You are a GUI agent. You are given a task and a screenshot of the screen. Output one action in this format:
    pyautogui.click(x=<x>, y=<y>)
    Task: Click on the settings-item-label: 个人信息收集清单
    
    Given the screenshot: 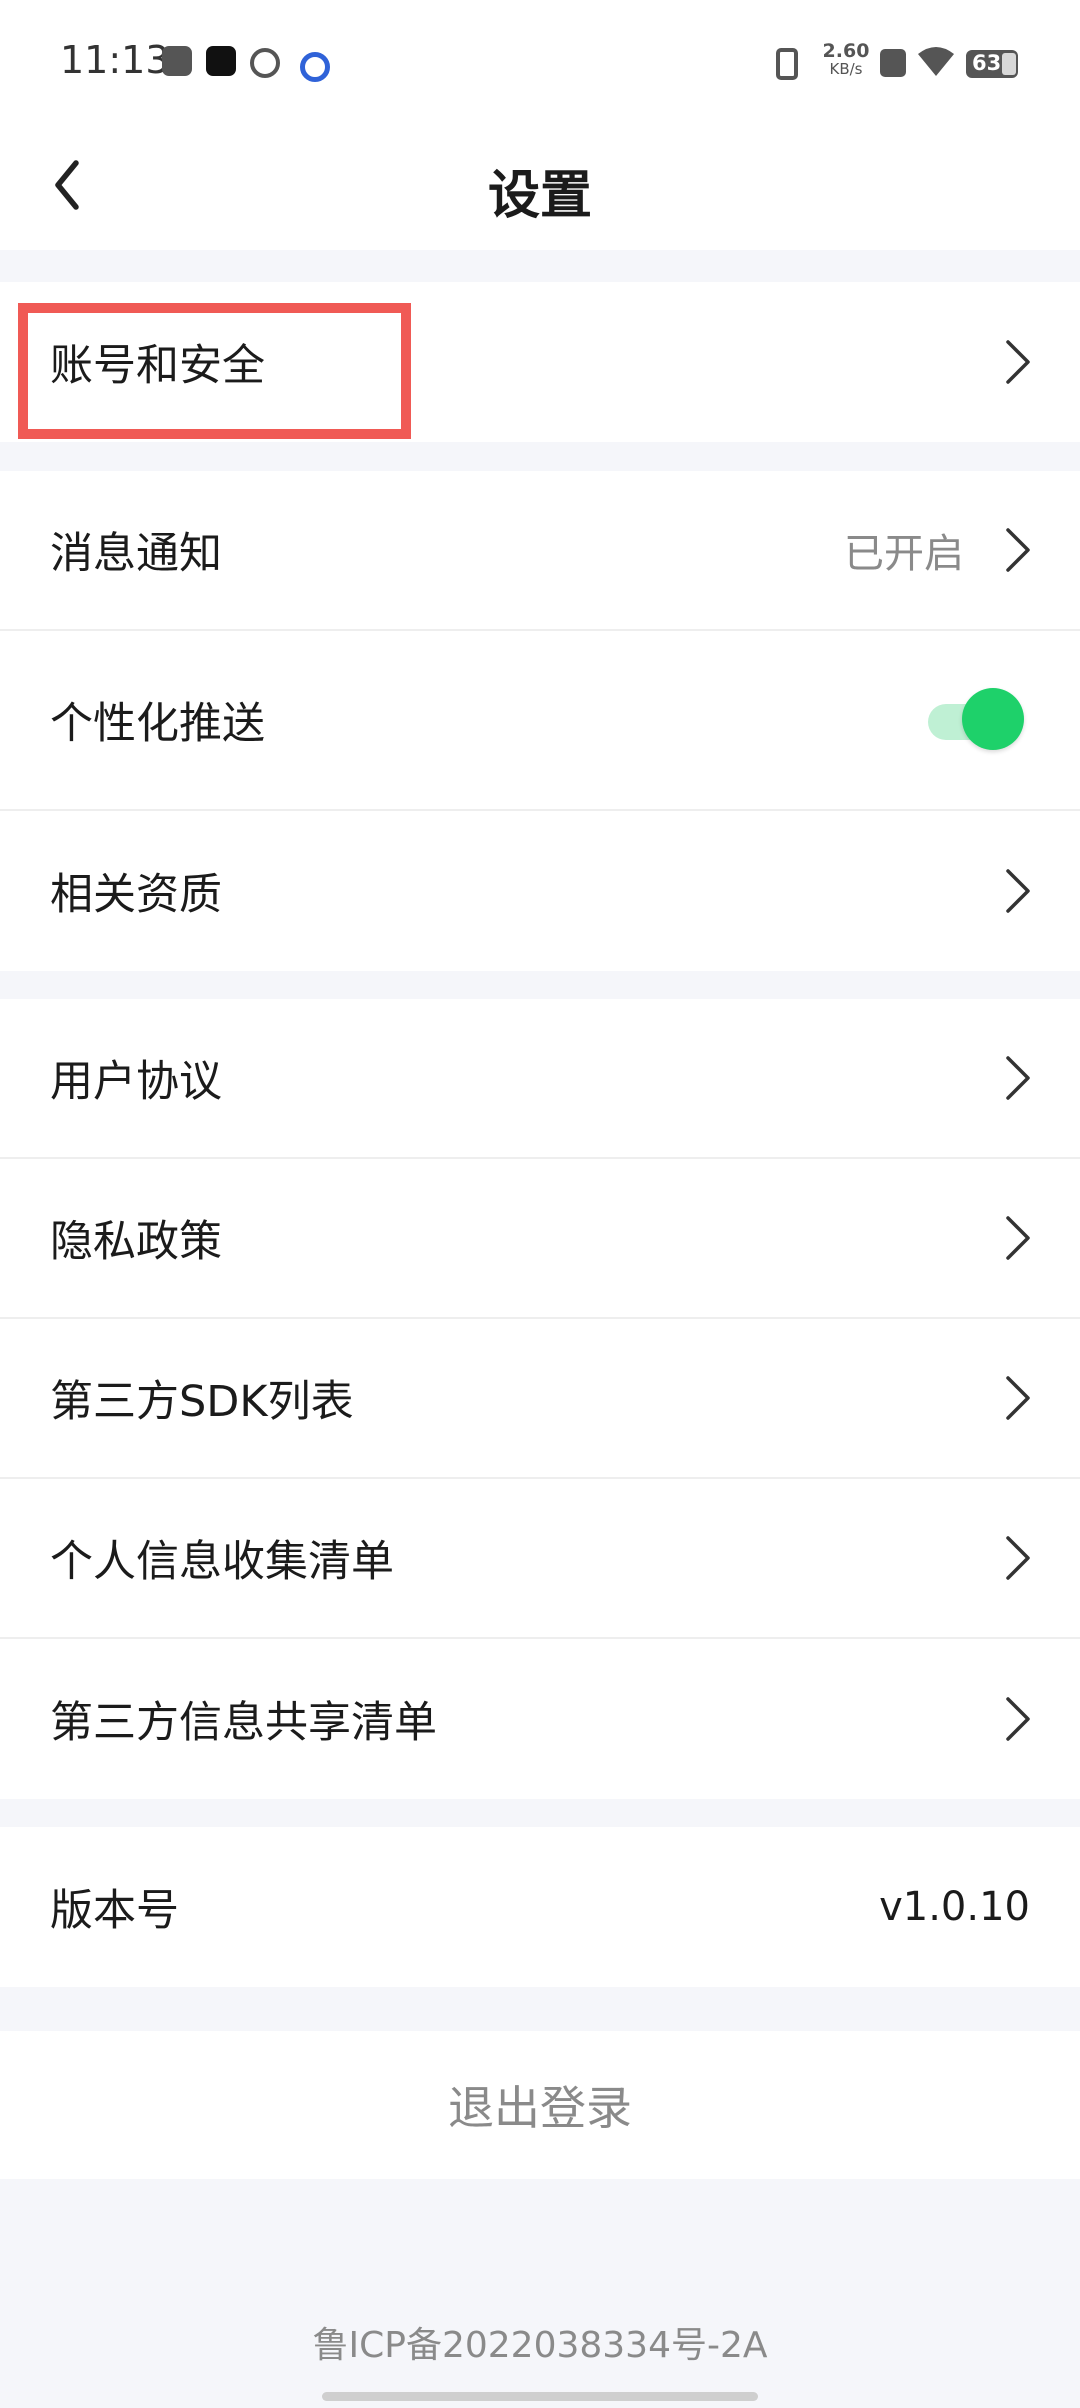 What is the action you would take?
    pyautogui.click(x=222, y=1562)
    